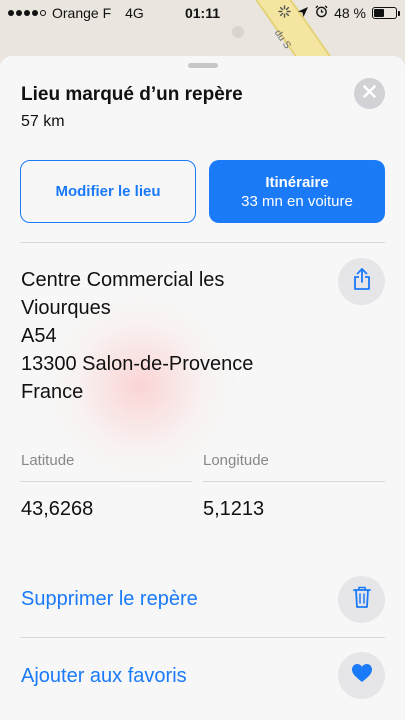 Image resolution: width=405 pixels, height=720 pixels. I want to click on directions-button: Itinéraire 33 mn en voiture, so click(297, 191).